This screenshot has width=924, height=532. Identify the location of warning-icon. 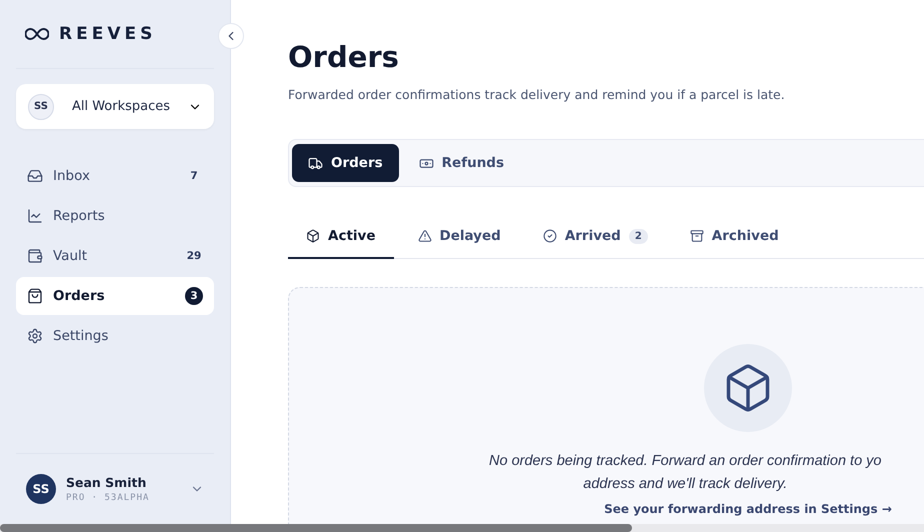
(425, 236).